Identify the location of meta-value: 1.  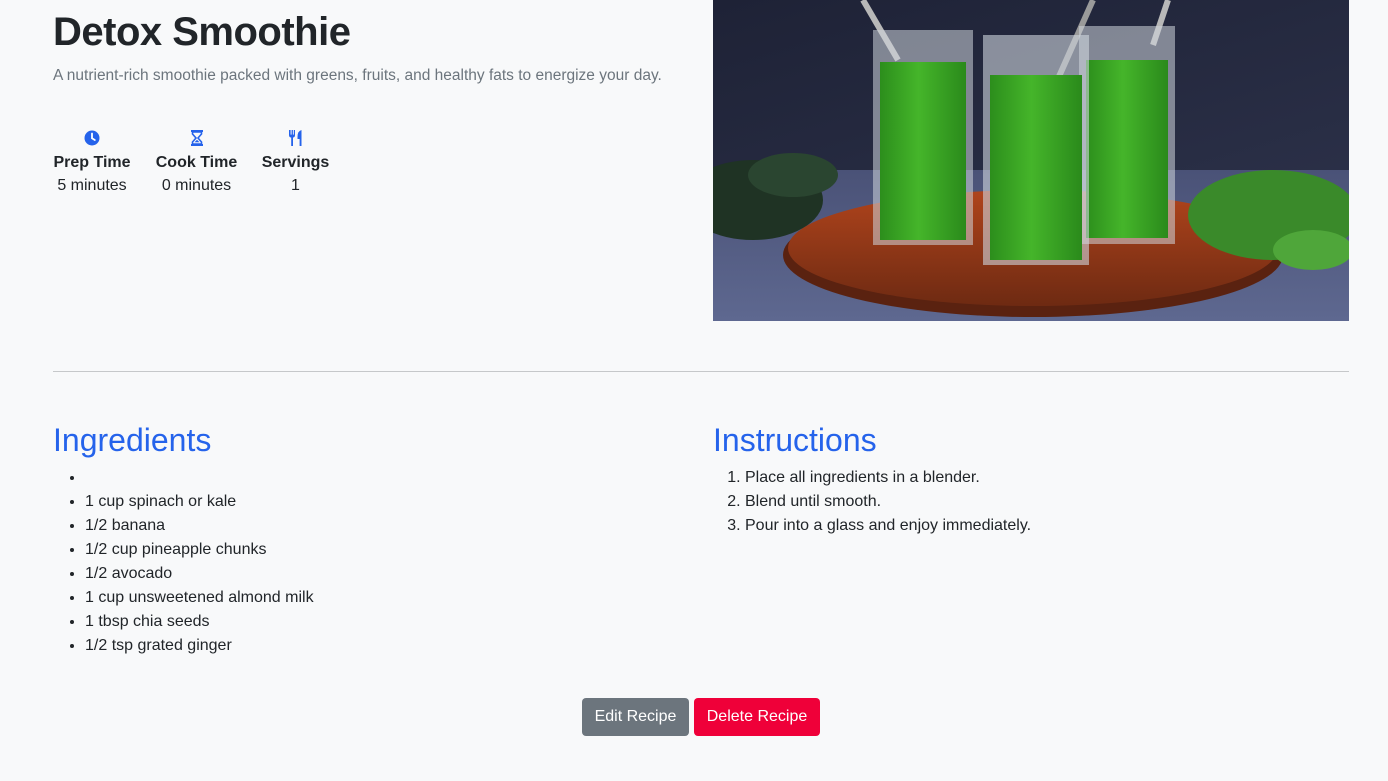
(295, 185).